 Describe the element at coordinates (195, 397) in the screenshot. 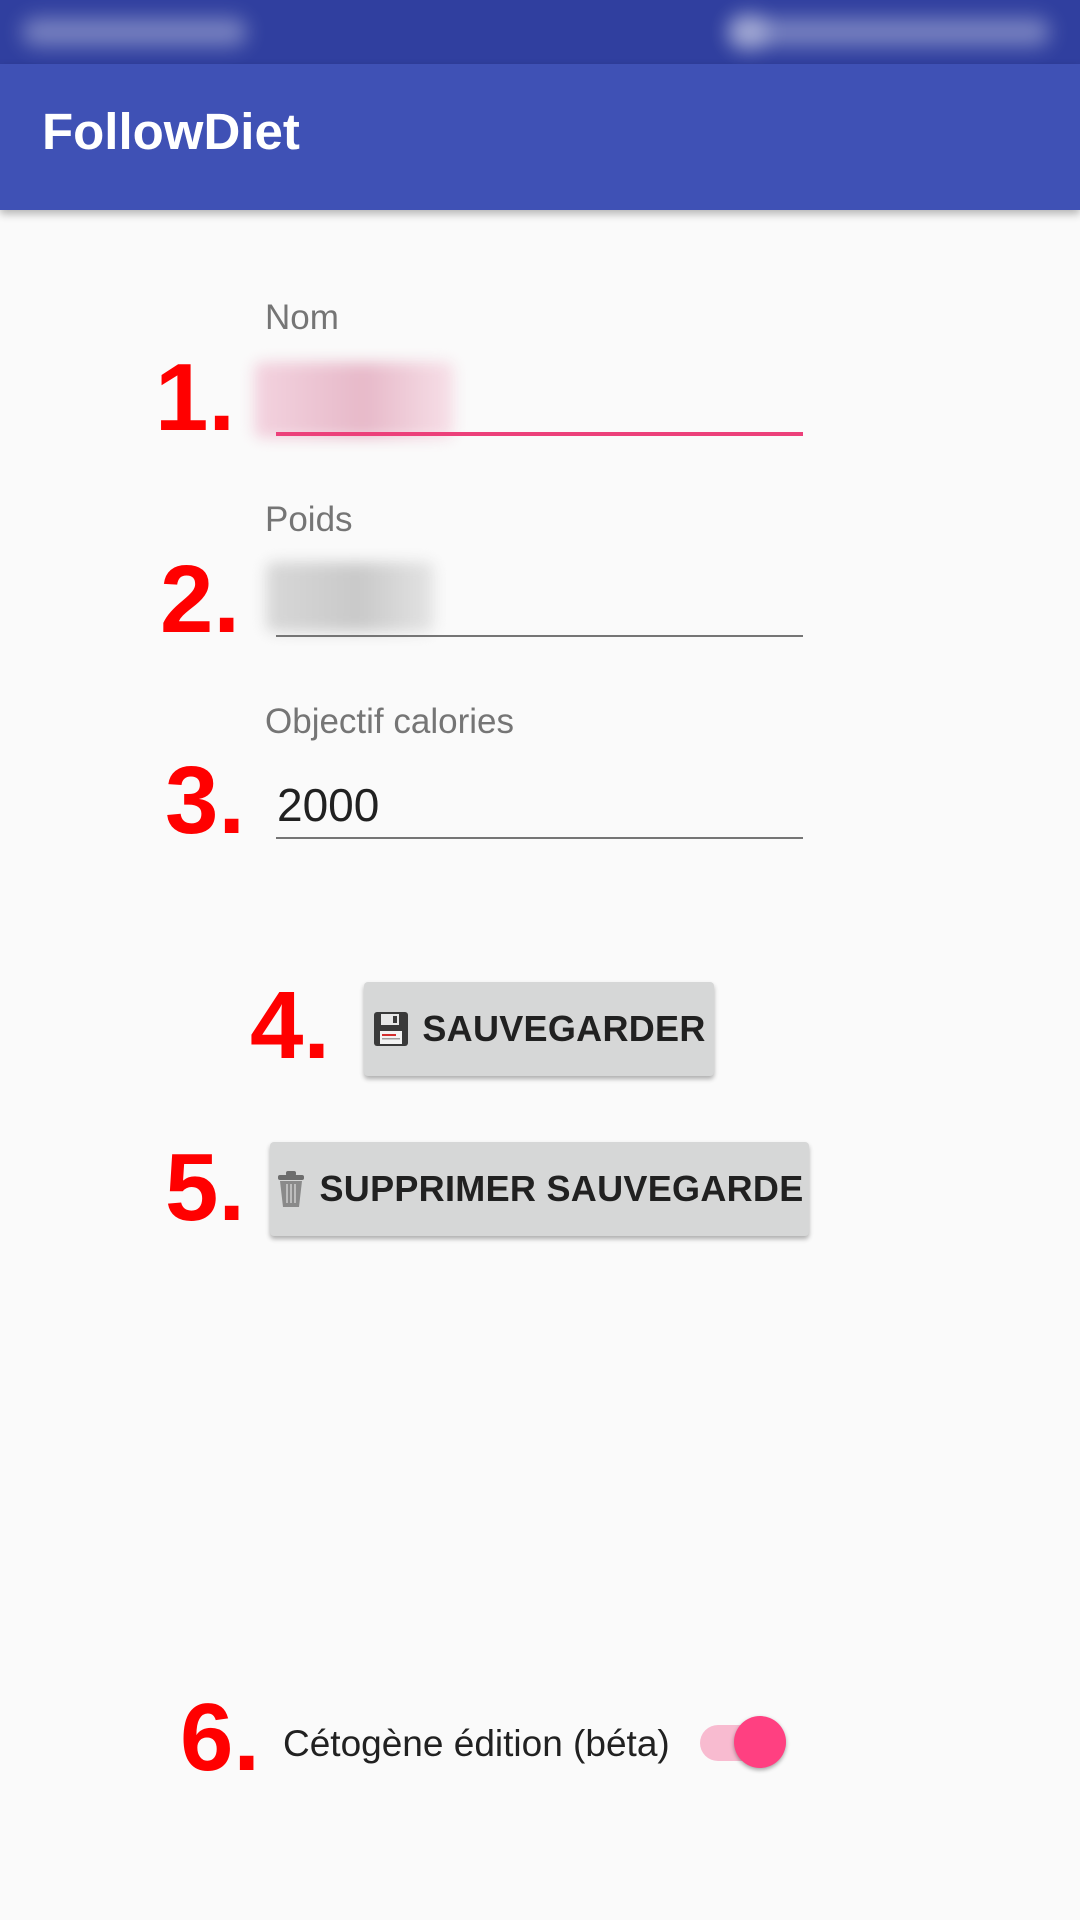

I see `annotation-marker-1: 1.` at that location.